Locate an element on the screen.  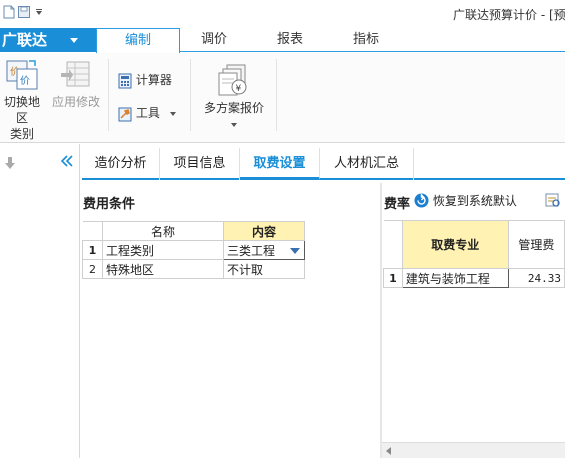
tab-project-info: 项目信息 is located at coordinates (200, 164).